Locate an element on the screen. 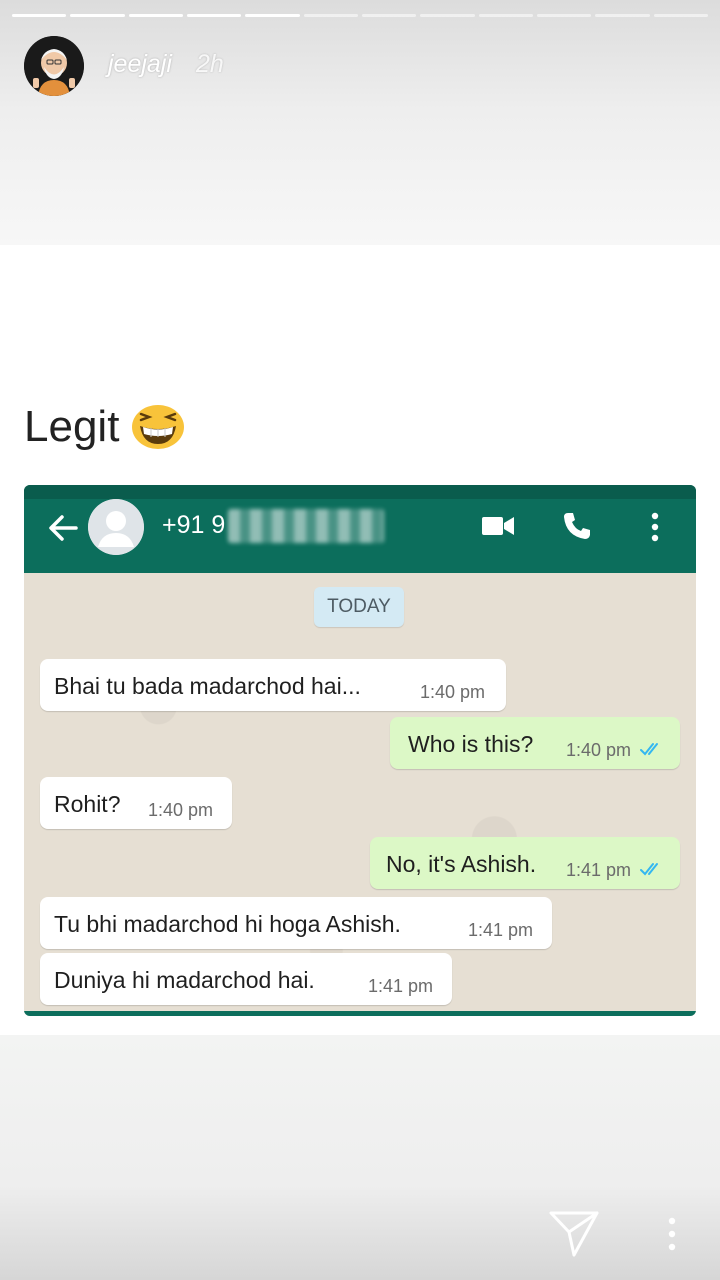  whatsapp-header: +91 9 is located at coordinates (360, 529).